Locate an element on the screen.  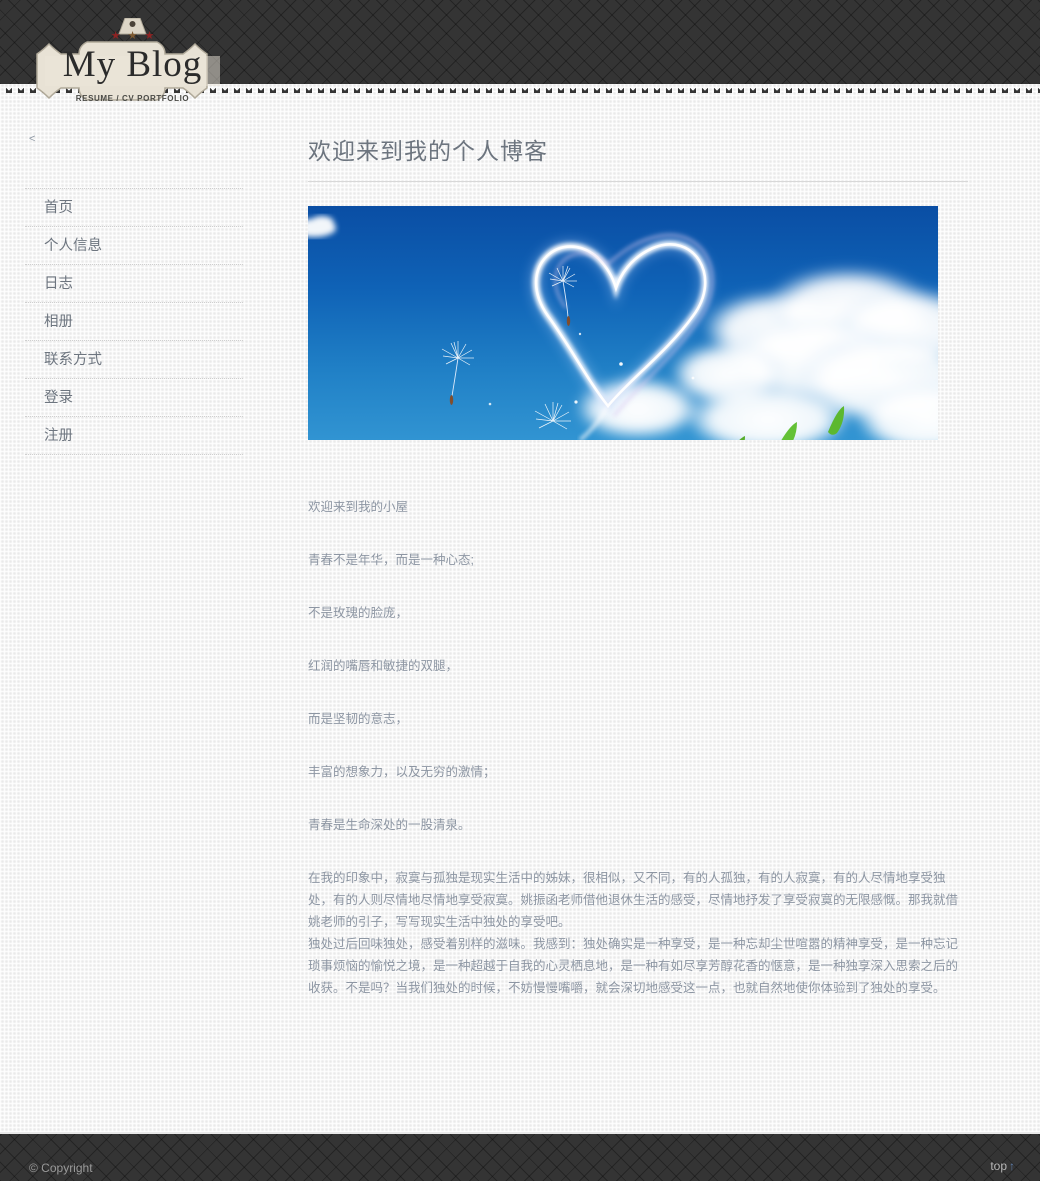
sidebar-collapse-toggle: < is located at coordinates (134, 140).